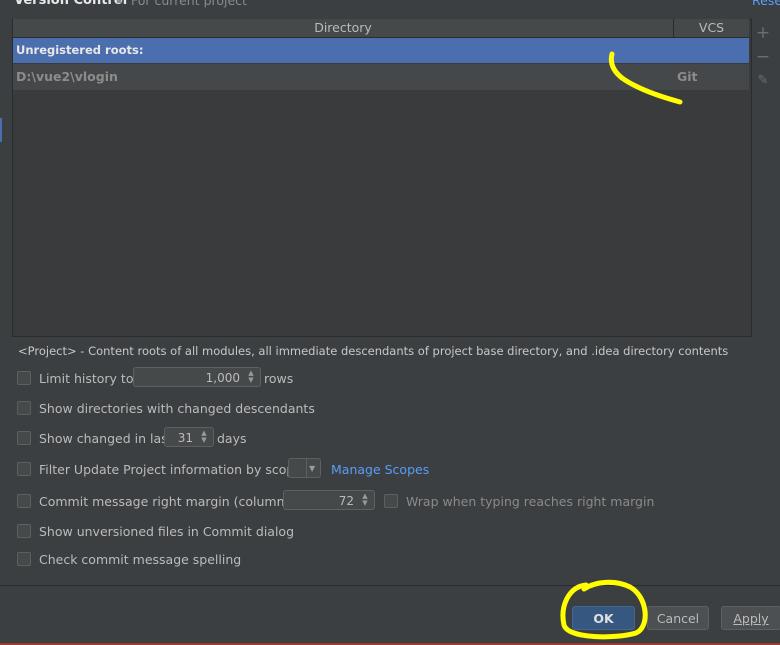 This screenshot has width=780, height=645. I want to click on directory-cell: D:\vue2\vlogin, so click(67, 76).